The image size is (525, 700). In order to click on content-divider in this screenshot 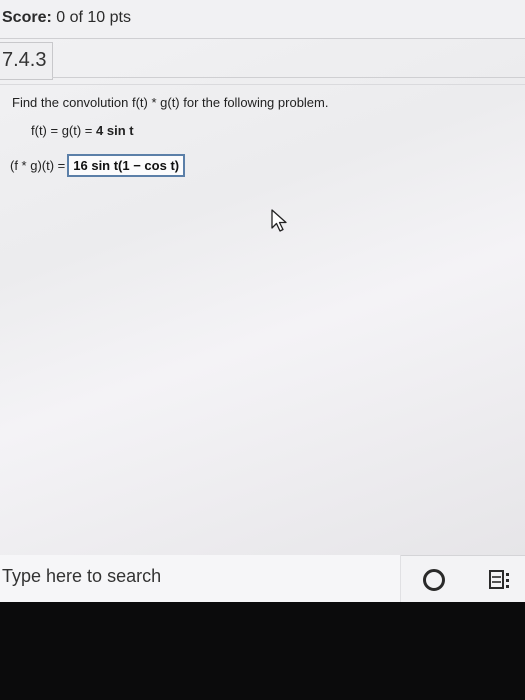, I will do `click(262, 84)`.